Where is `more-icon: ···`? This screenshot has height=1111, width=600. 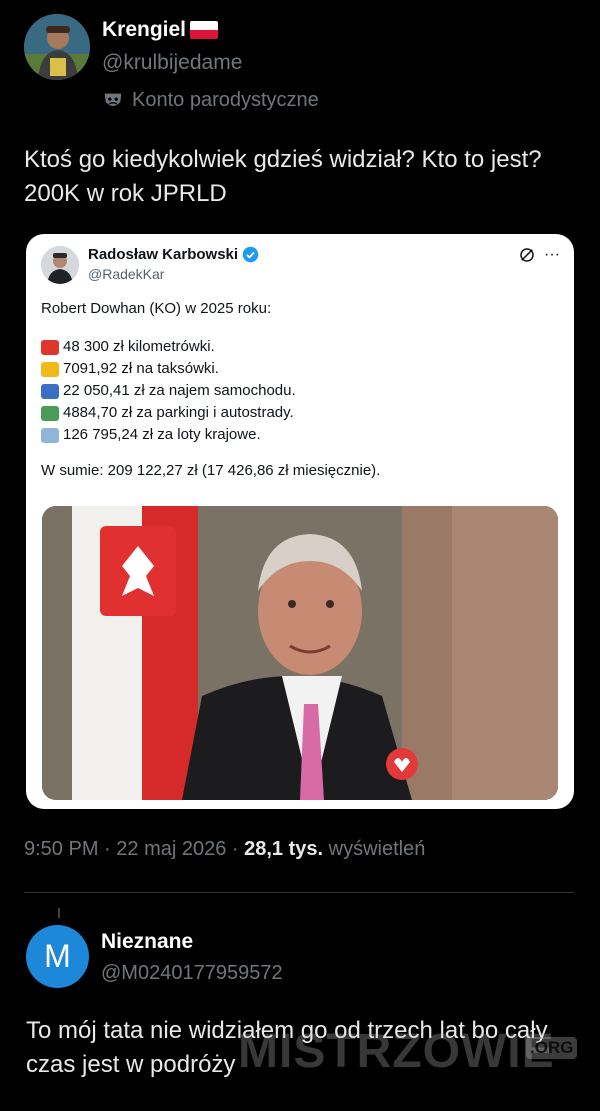
more-icon: ··· is located at coordinates (552, 254).